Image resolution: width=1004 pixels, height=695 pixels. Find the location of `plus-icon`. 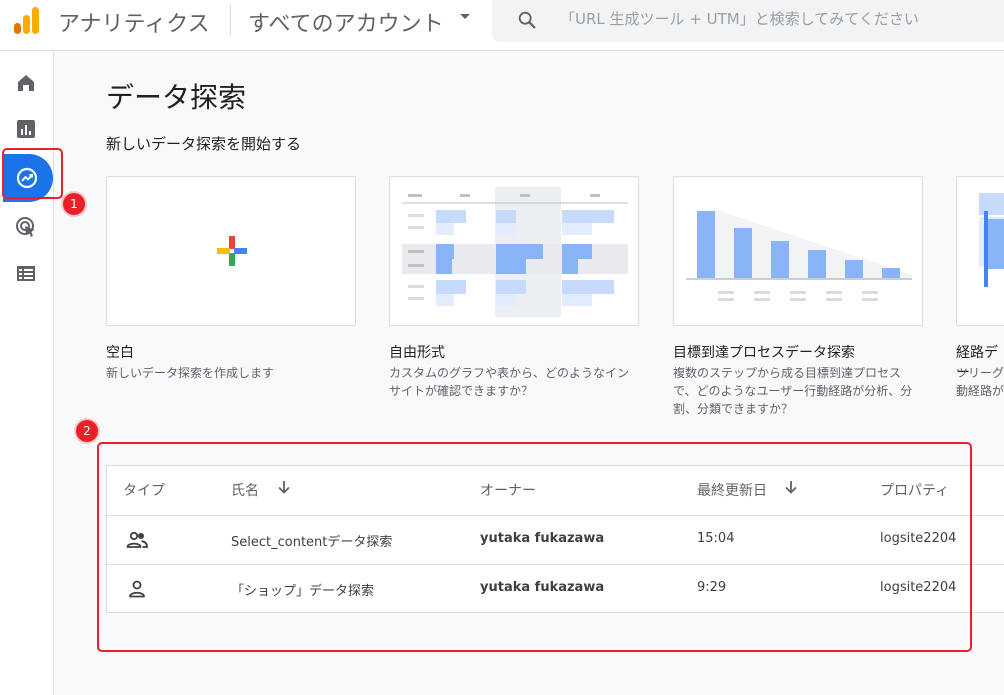

plus-icon is located at coordinates (232, 251).